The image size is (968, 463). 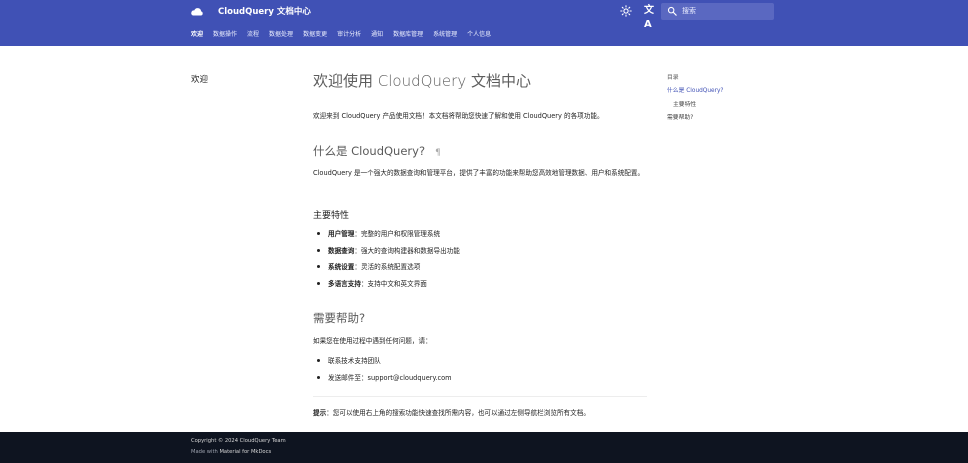 I want to click on table-of-contents: 目录 什么是 CloudQuery? 主要特性 需要帮助?, so click(x=695, y=98).